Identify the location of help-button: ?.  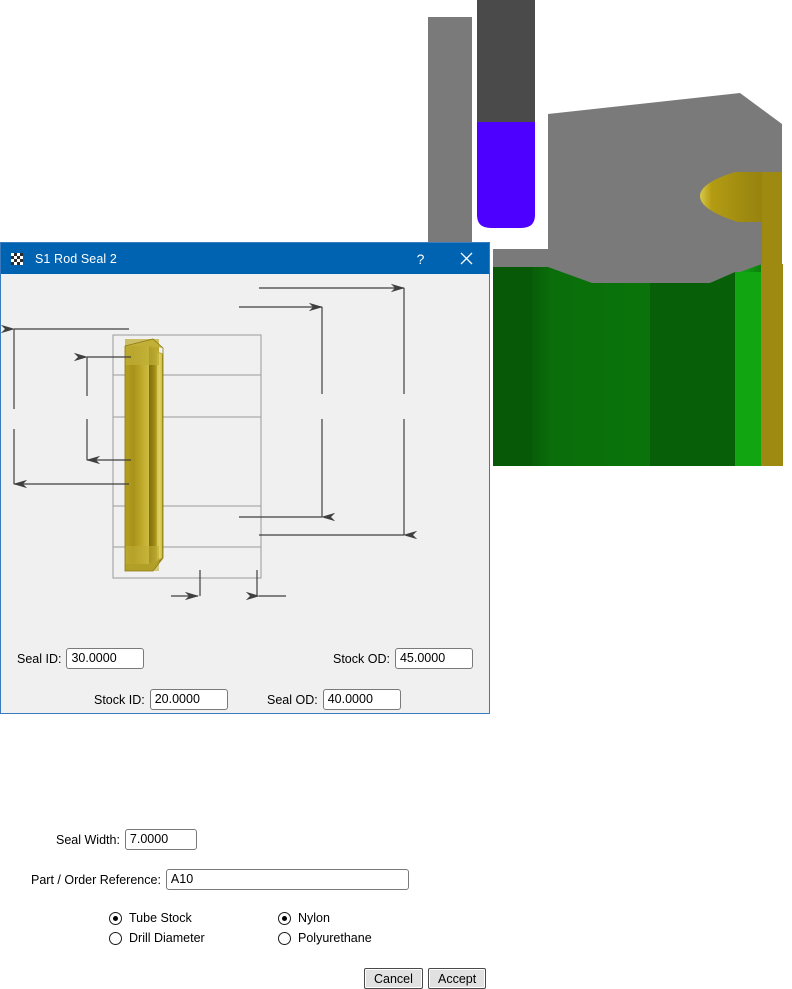
(420, 258).